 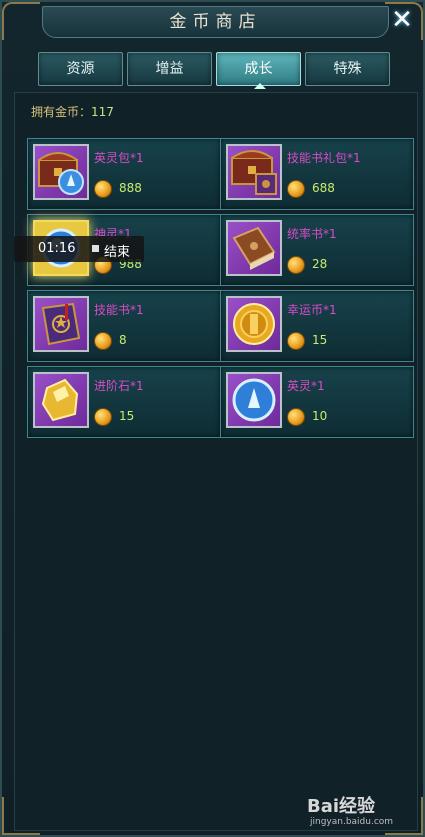 I want to click on tab-special: 特殊, so click(x=347, y=69).